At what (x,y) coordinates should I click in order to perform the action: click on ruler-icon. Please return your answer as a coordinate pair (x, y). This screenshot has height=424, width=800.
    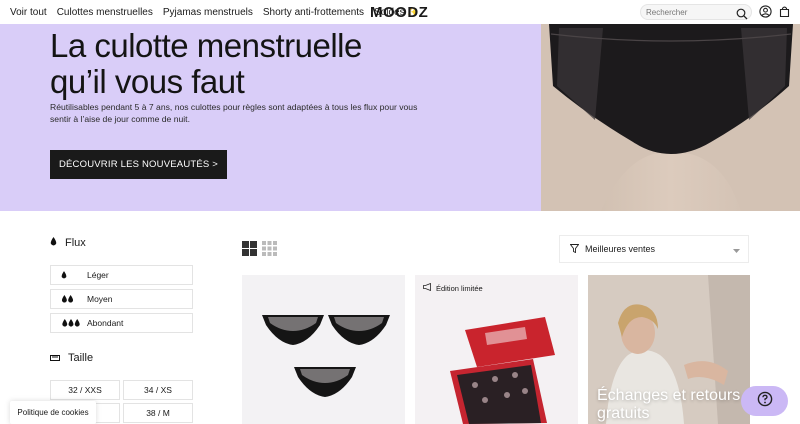
    Looking at the image, I should click on (55, 358).